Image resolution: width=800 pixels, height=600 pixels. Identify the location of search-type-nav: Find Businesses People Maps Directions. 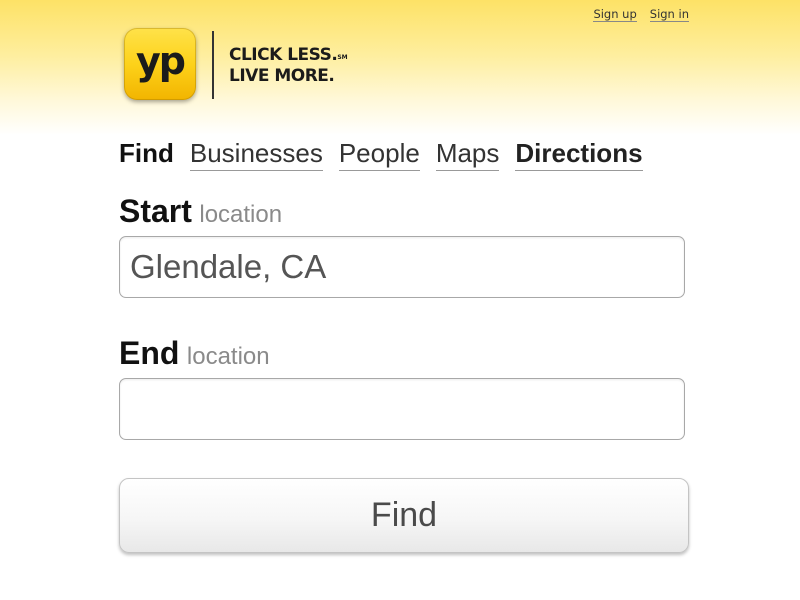
(381, 154).